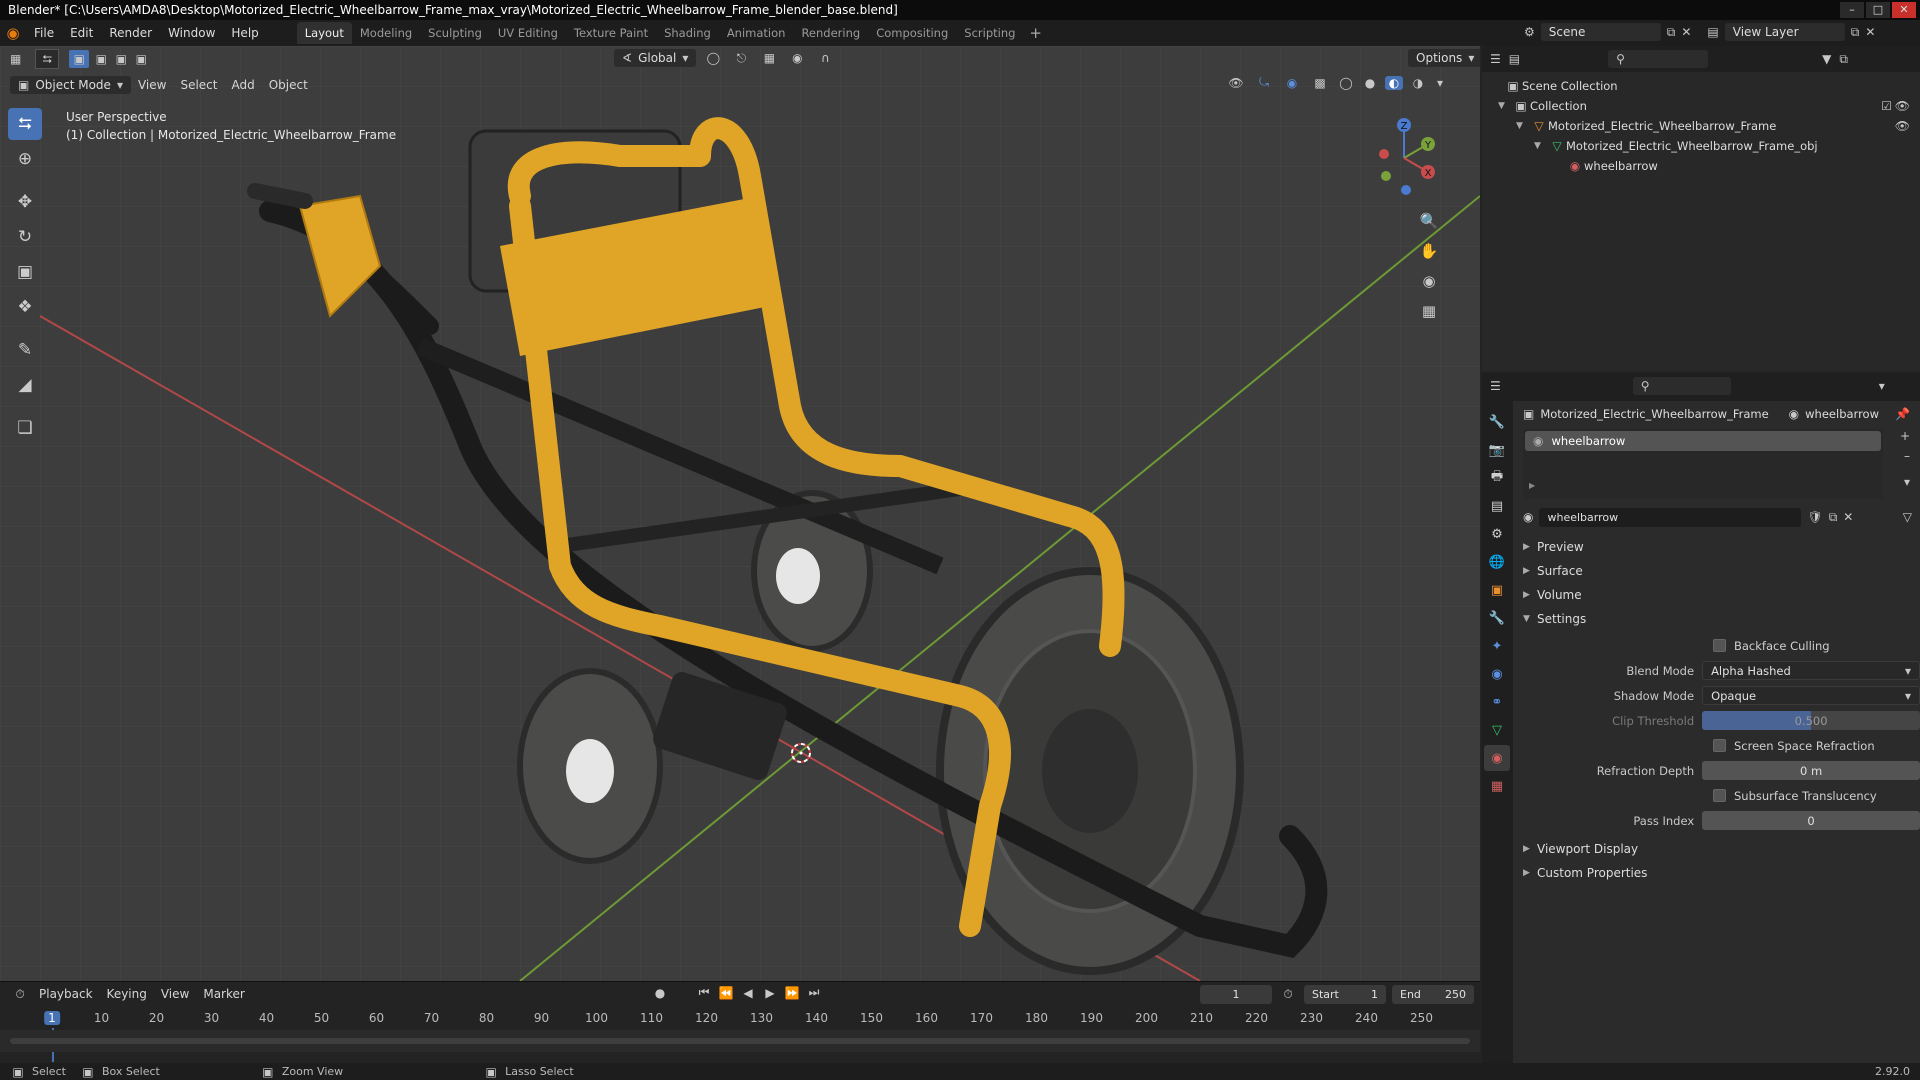  Describe the element at coordinates (1497, 534) in the screenshot. I see `scene-tab-icon: ⚙` at that location.